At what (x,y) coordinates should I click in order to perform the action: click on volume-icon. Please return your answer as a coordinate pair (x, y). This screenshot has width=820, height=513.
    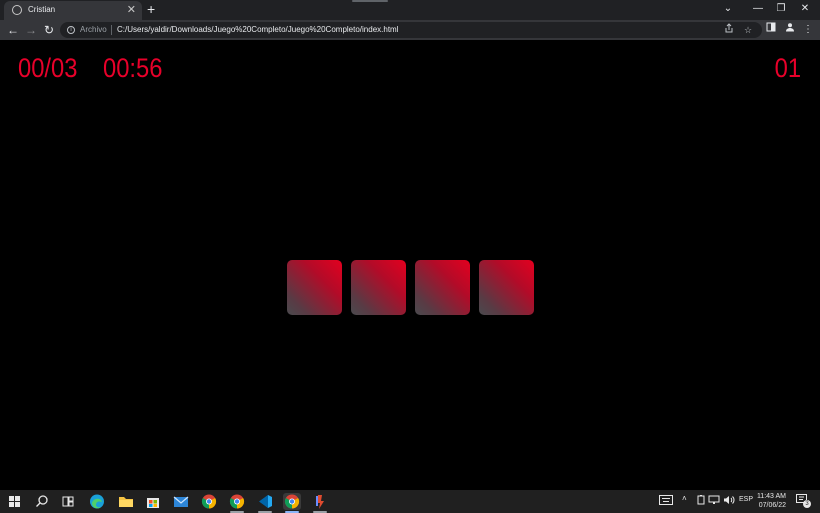
    Looking at the image, I should click on (729, 501).